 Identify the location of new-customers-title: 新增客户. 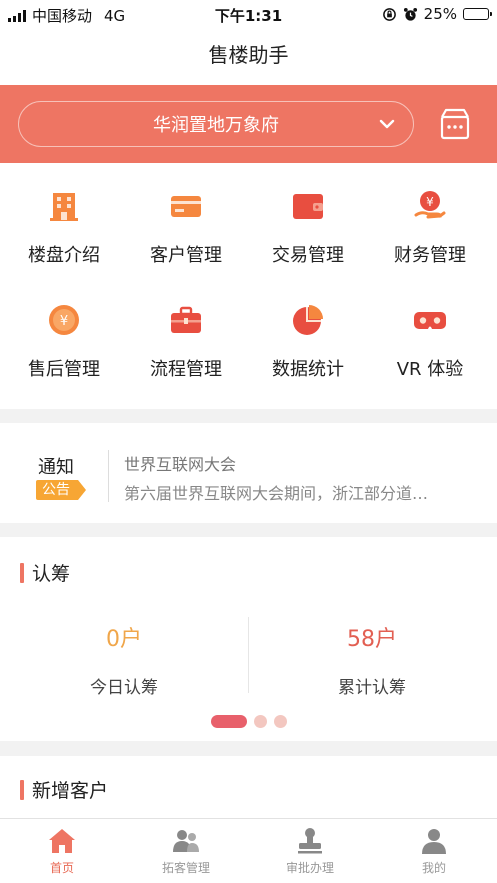
(64, 789).